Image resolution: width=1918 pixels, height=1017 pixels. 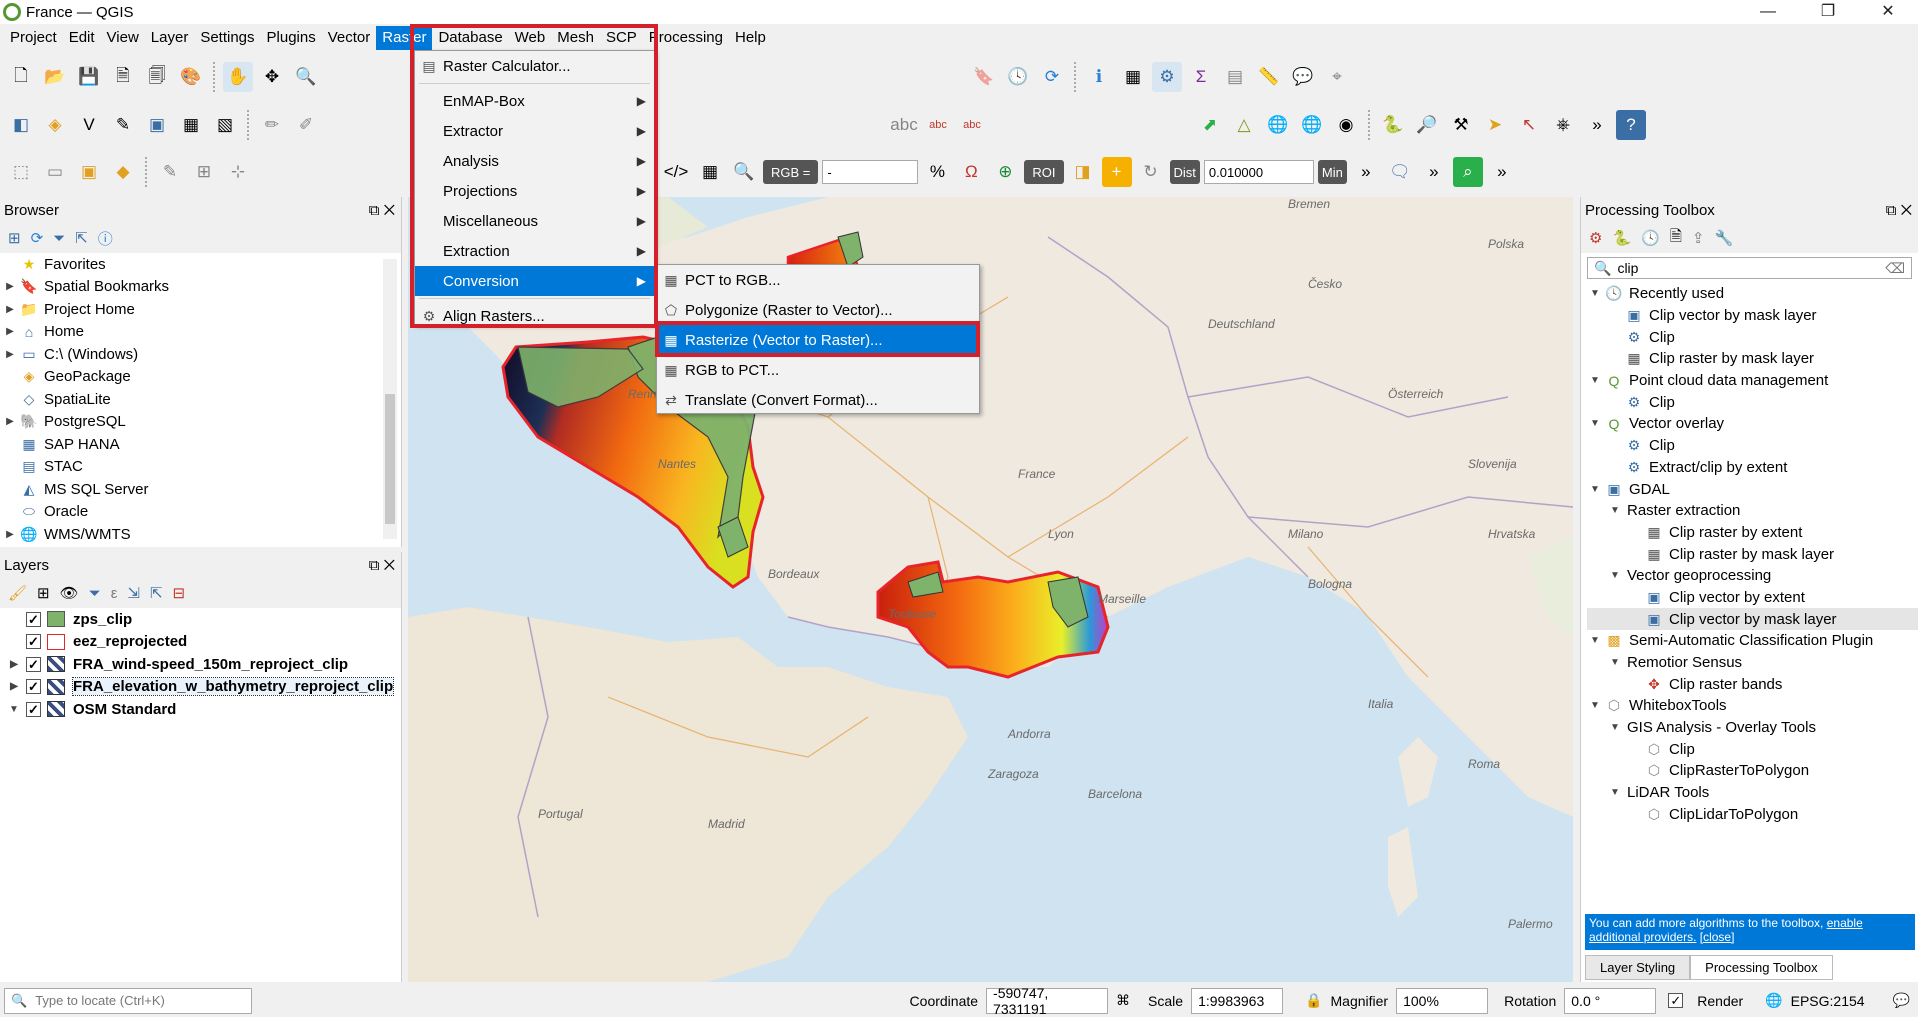 I want to click on locator-search: 🔍 Type to locate (Ctrl+K), so click(x=128, y=1000).